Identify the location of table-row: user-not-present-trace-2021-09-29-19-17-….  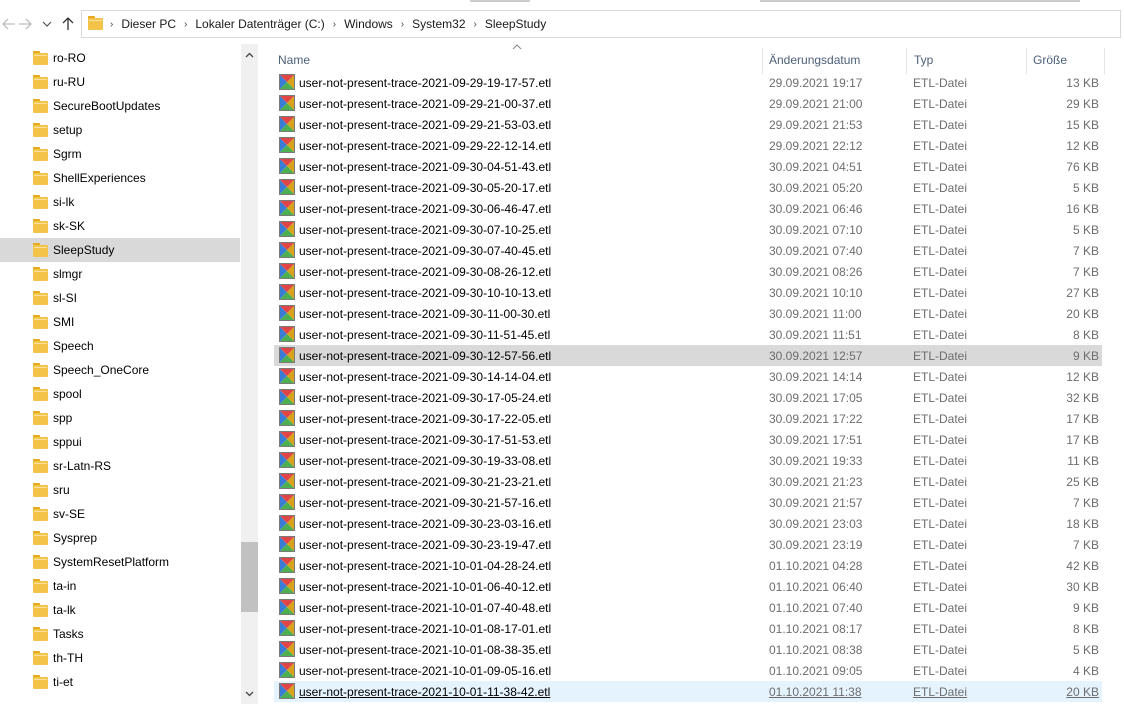
(688, 82).